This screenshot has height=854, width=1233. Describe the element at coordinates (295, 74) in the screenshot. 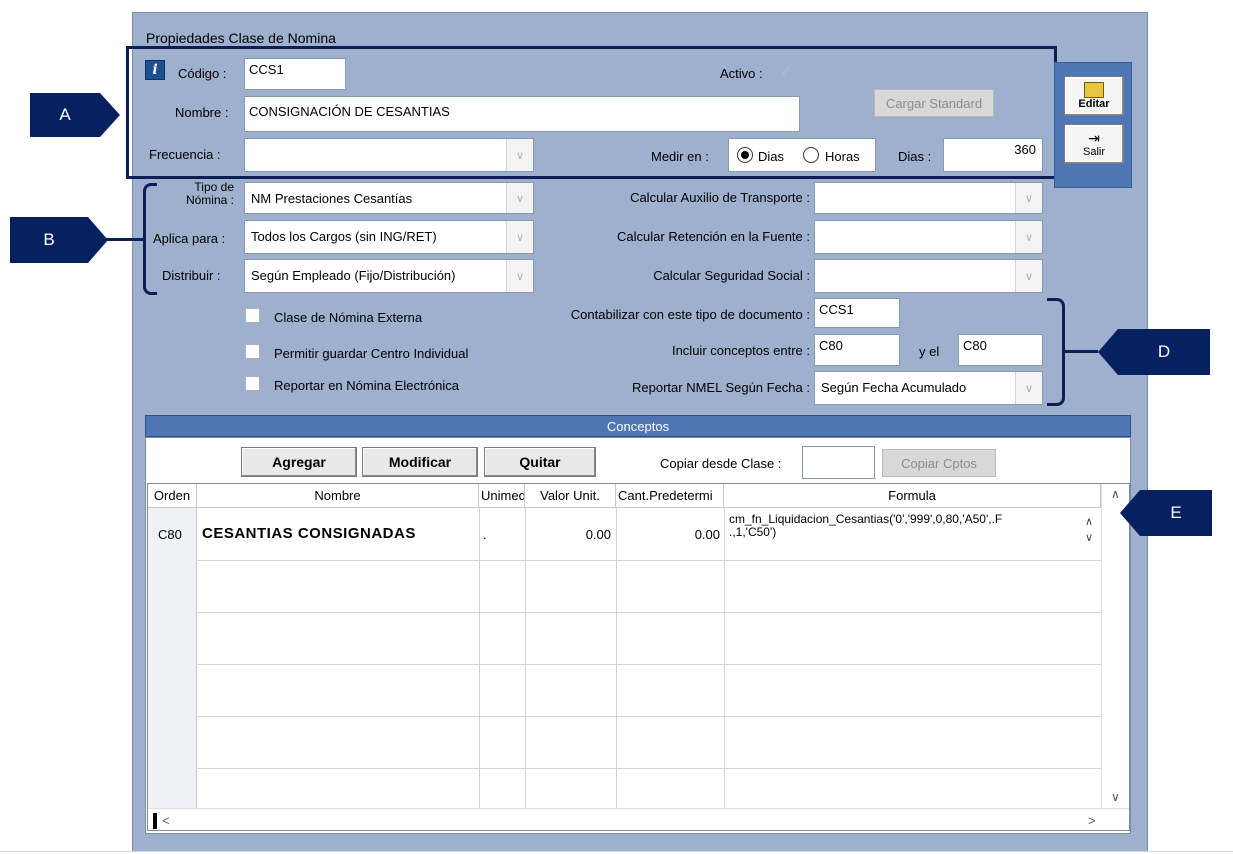

I see `codigo-input: CCS1` at that location.